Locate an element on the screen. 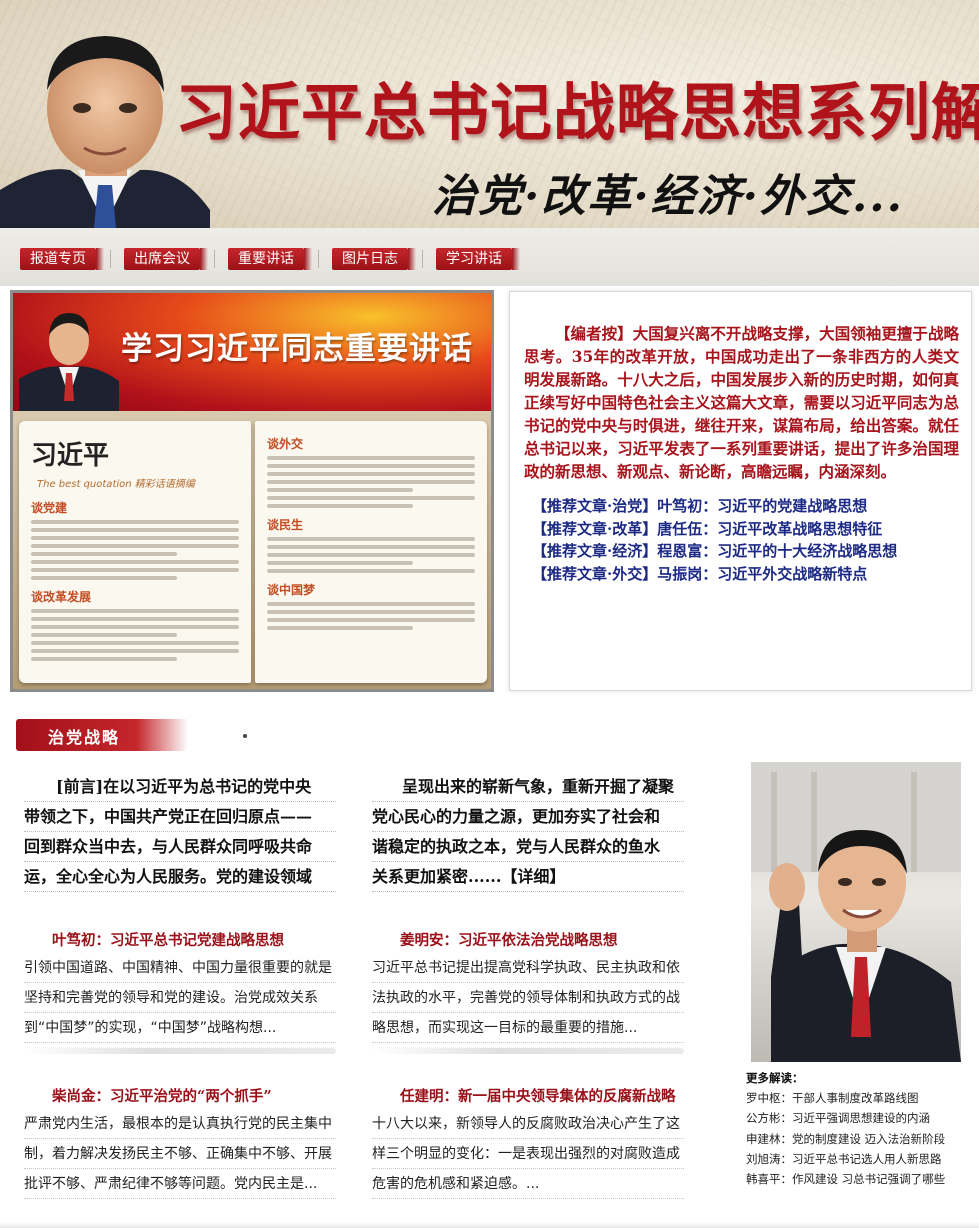 This screenshot has width=979, height=1228. book-heading: 谈改革发展 is located at coordinates (61, 597).